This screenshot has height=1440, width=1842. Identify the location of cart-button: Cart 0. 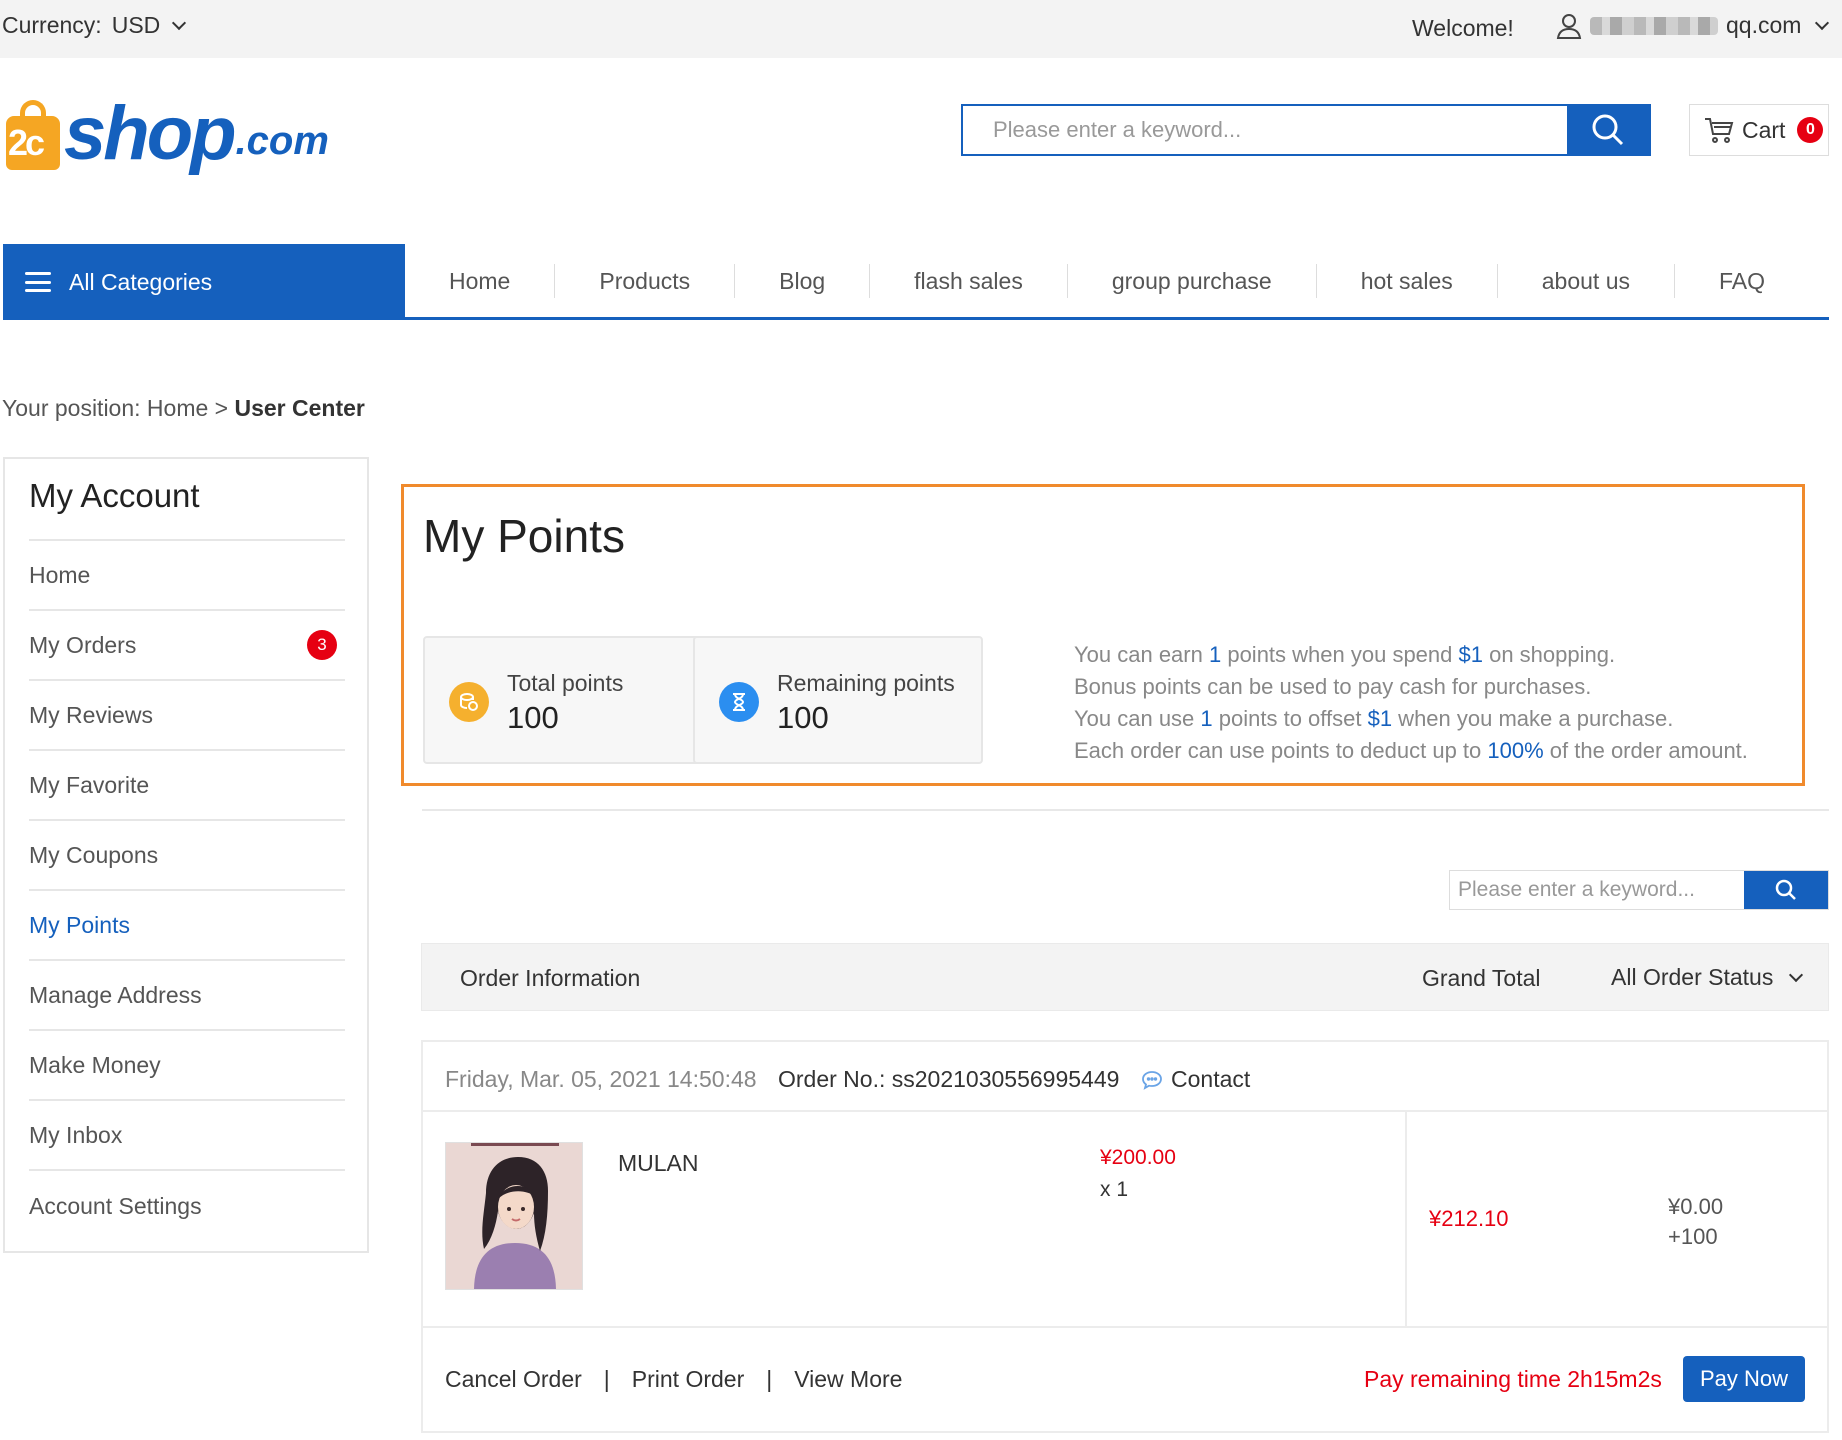
(1759, 130).